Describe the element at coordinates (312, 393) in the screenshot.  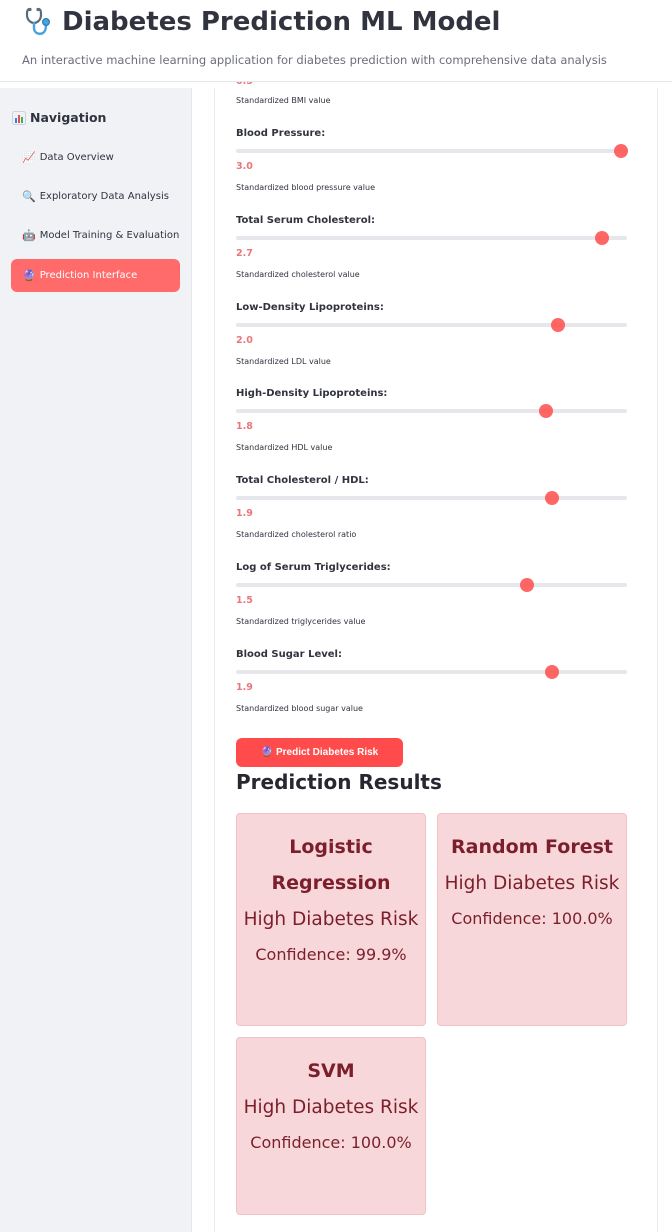
I see `slider-label: High-Density Lipoproteins:` at that location.